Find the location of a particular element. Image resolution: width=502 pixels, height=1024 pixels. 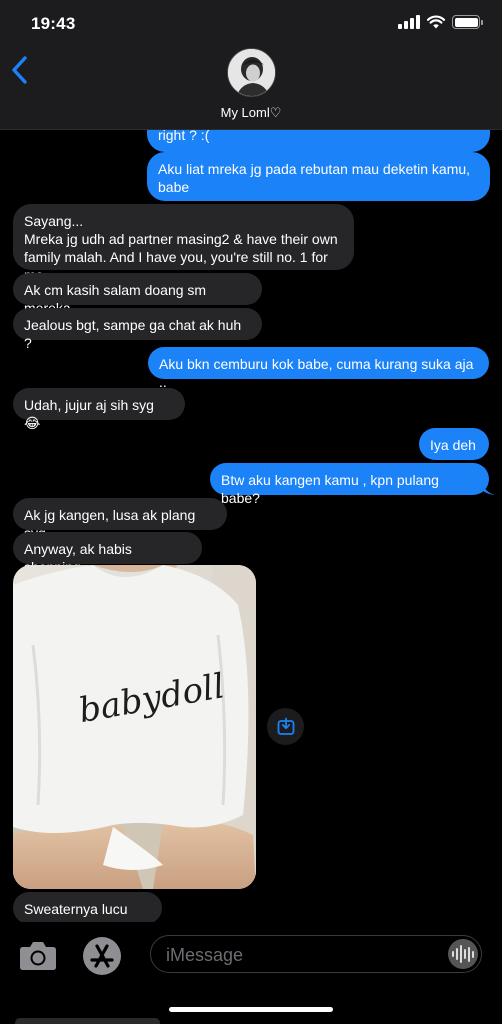

conversation-header: 19:43 My Loml♡ is located at coordinates (251, 65).